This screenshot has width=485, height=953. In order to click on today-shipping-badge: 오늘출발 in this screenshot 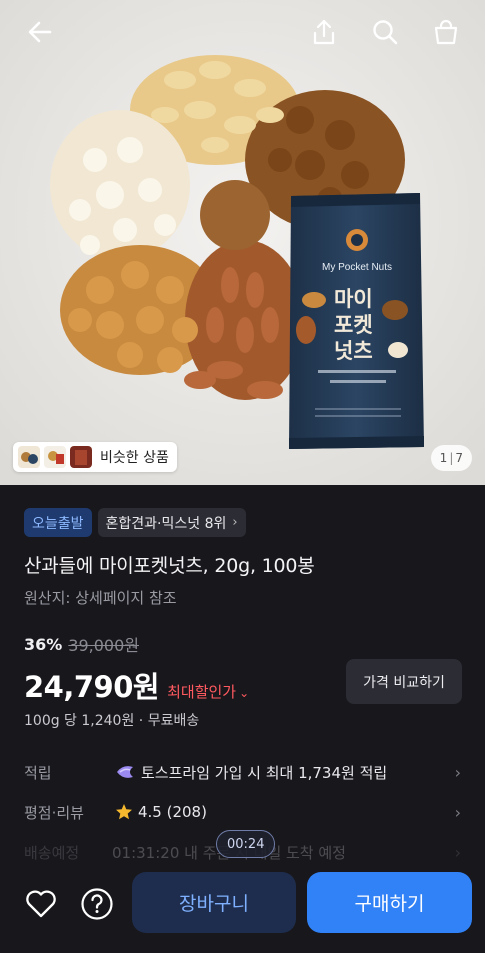, I will do `click(58, 522)`.